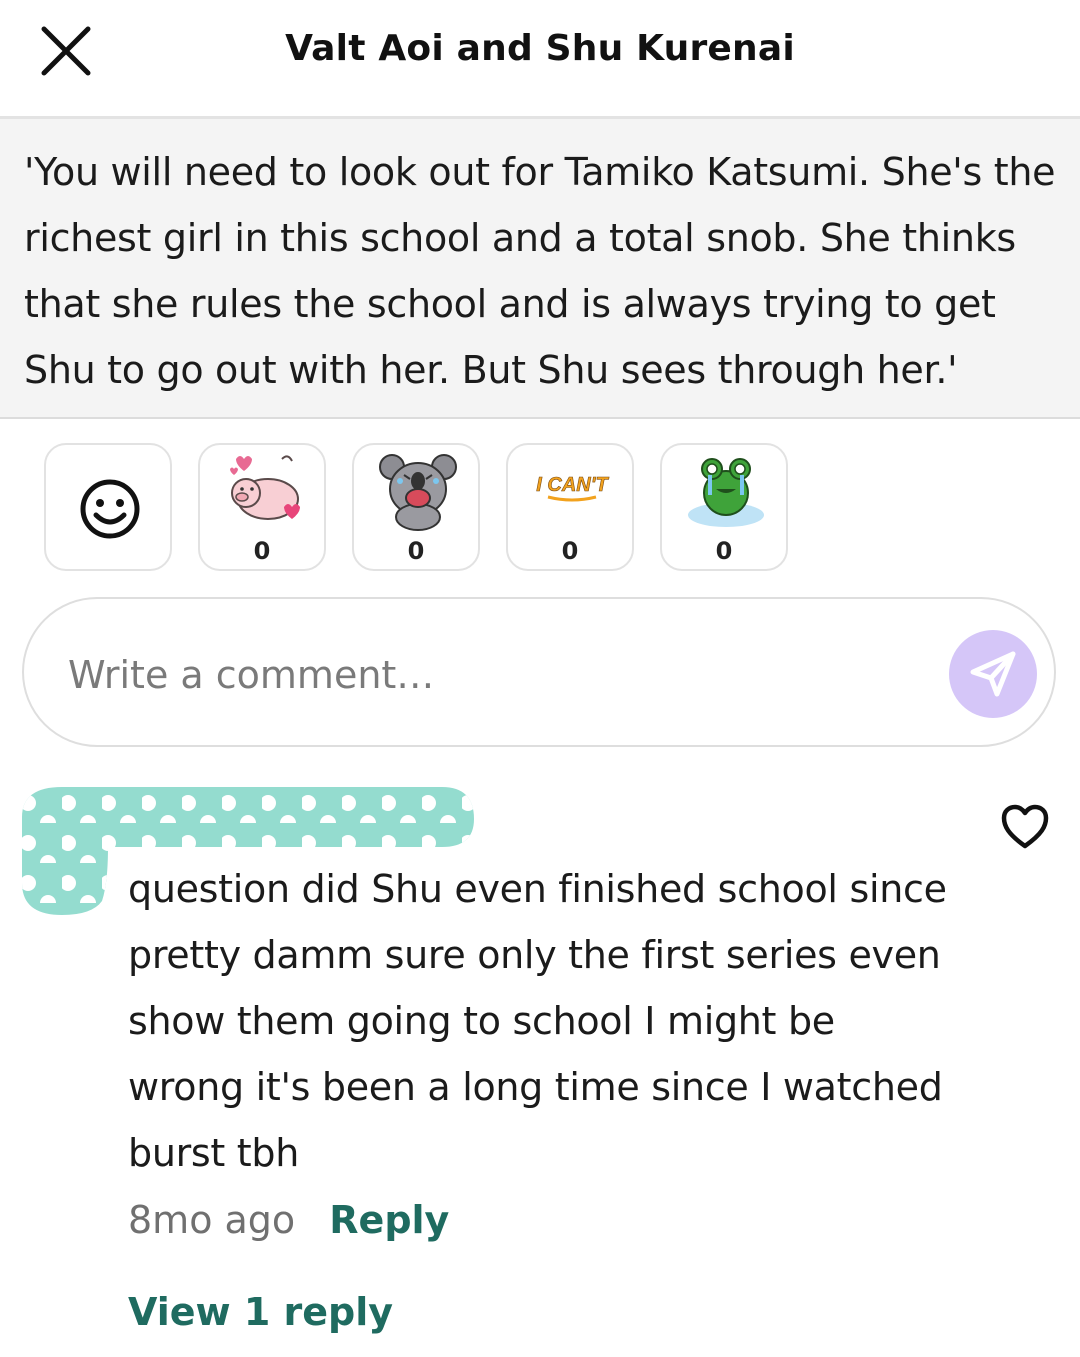  I want to click on i-cant-sticker: I CAN'T, so click(573, 488).